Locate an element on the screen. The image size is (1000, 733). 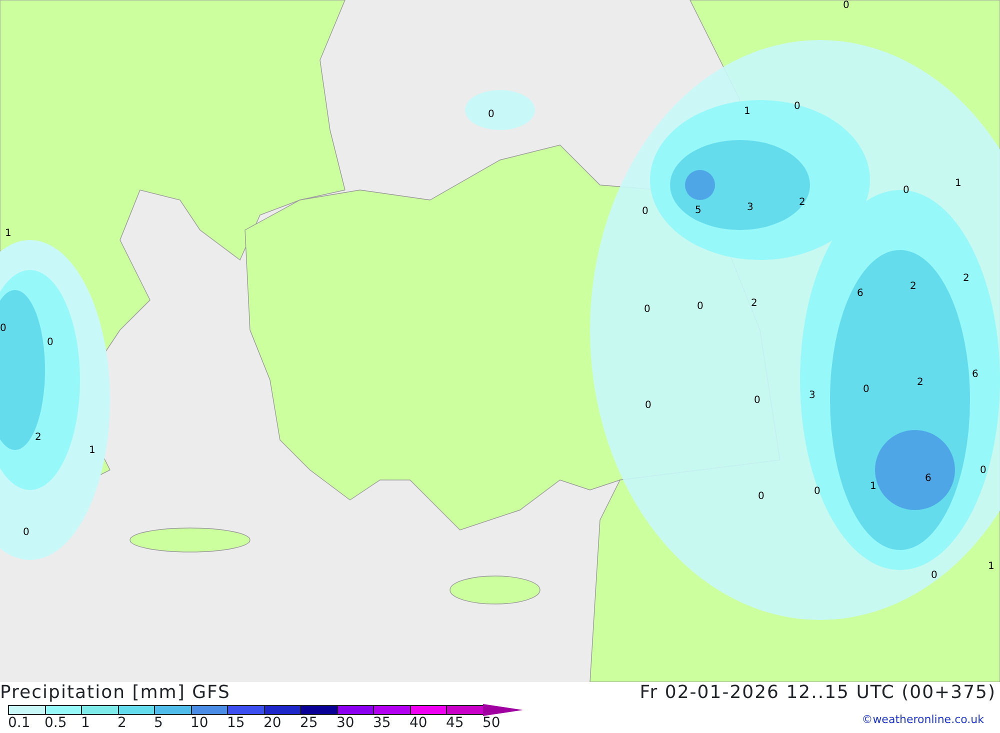
legend-label: 10 is located at coordinates (200, 723).